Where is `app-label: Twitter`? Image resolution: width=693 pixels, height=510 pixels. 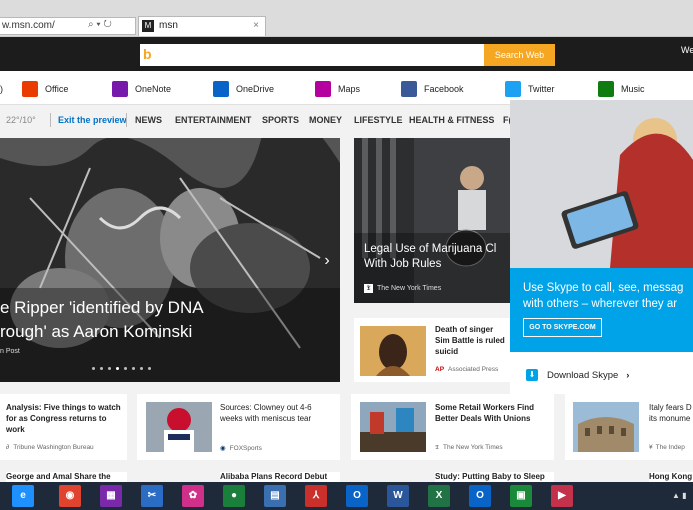
app-label: Twitter is located at coordinates (541, 89).